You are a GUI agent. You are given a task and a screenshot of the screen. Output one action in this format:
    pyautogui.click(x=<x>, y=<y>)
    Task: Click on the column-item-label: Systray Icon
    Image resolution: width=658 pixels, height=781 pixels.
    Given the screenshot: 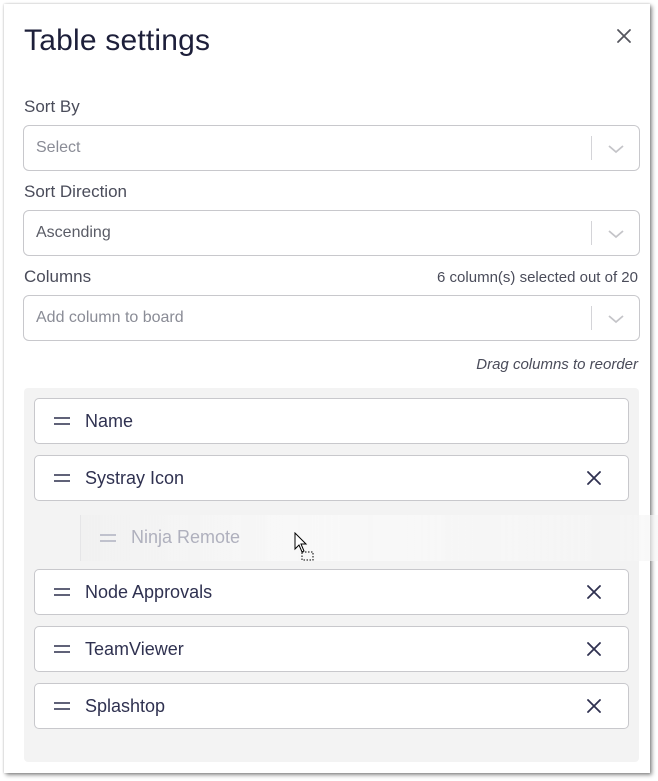 What is the action you would take?
    pyautogui.click(x=135, y=478)
    